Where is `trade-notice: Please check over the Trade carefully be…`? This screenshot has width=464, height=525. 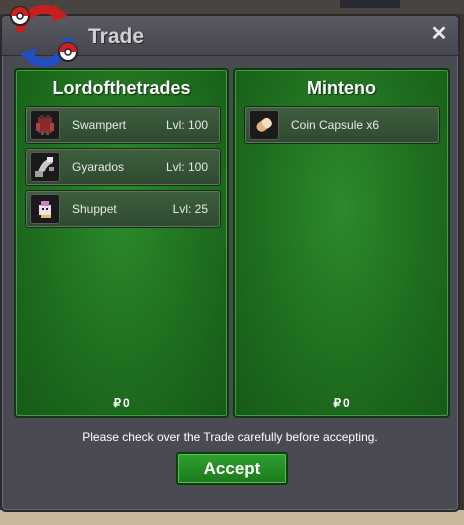
trade-notice: Please check over the Trade carefully be… is located at coordinates (230, 437).